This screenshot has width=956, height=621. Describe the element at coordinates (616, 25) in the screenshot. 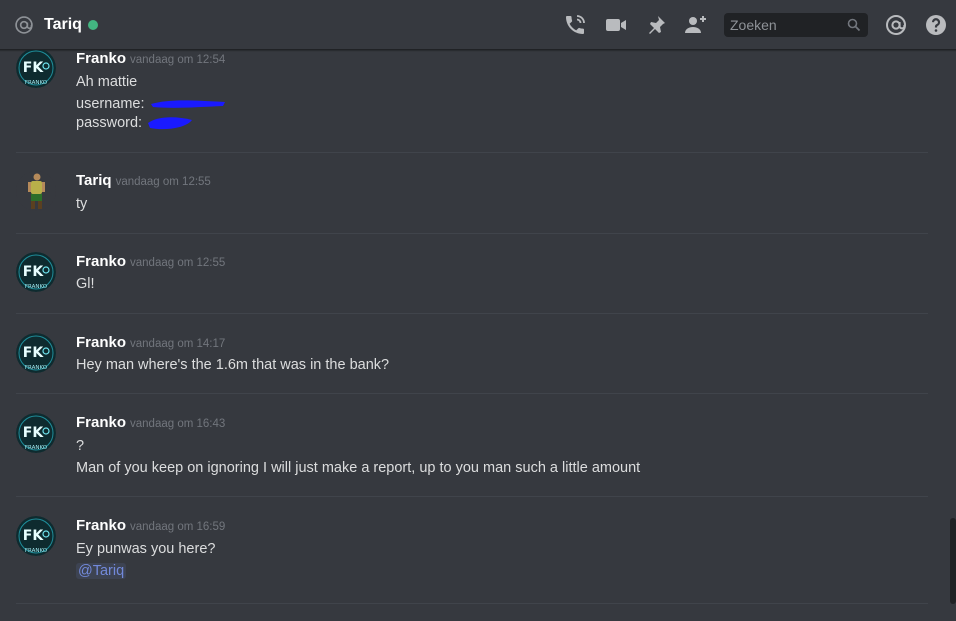

I see `video-call-icon` at that location.